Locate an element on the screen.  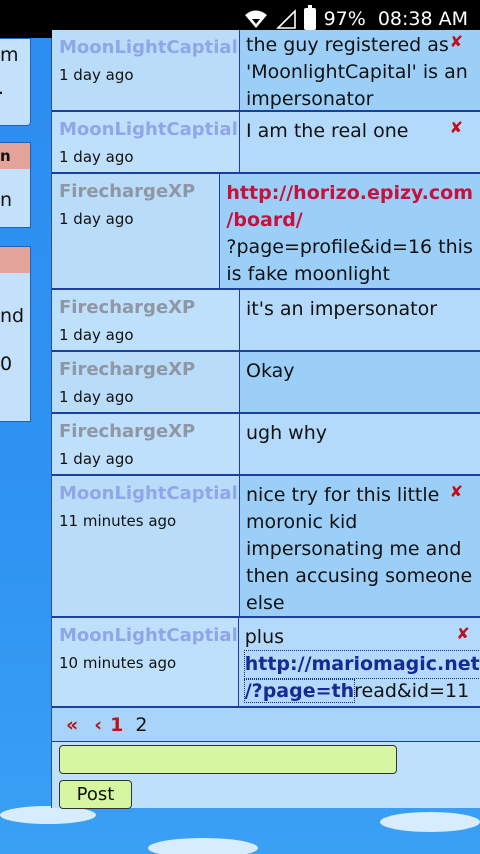
message-line: 'MoonlightCapital' is an is located at coordinates (357, 72).